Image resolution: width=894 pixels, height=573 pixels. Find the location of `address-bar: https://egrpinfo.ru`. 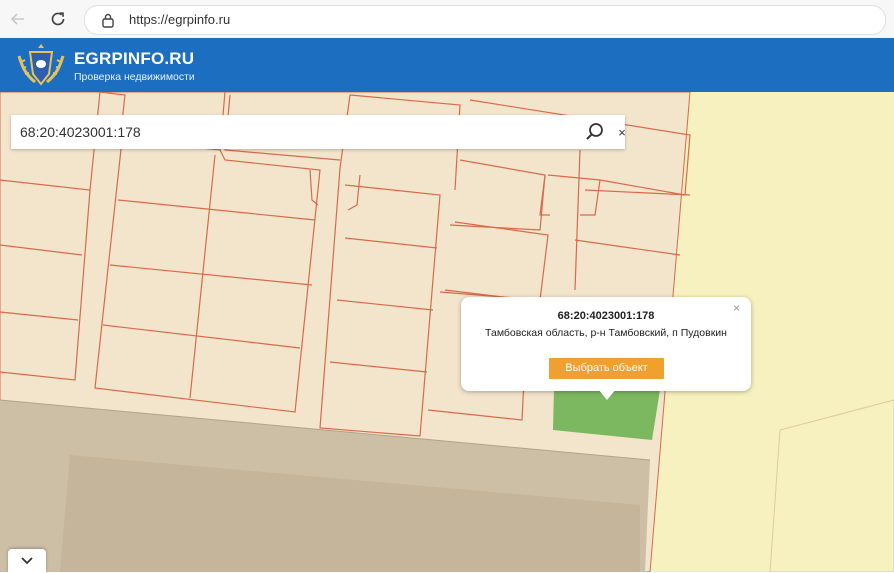

address-bar: https://egrpinfo.ru is located at coordinates (485, 20).